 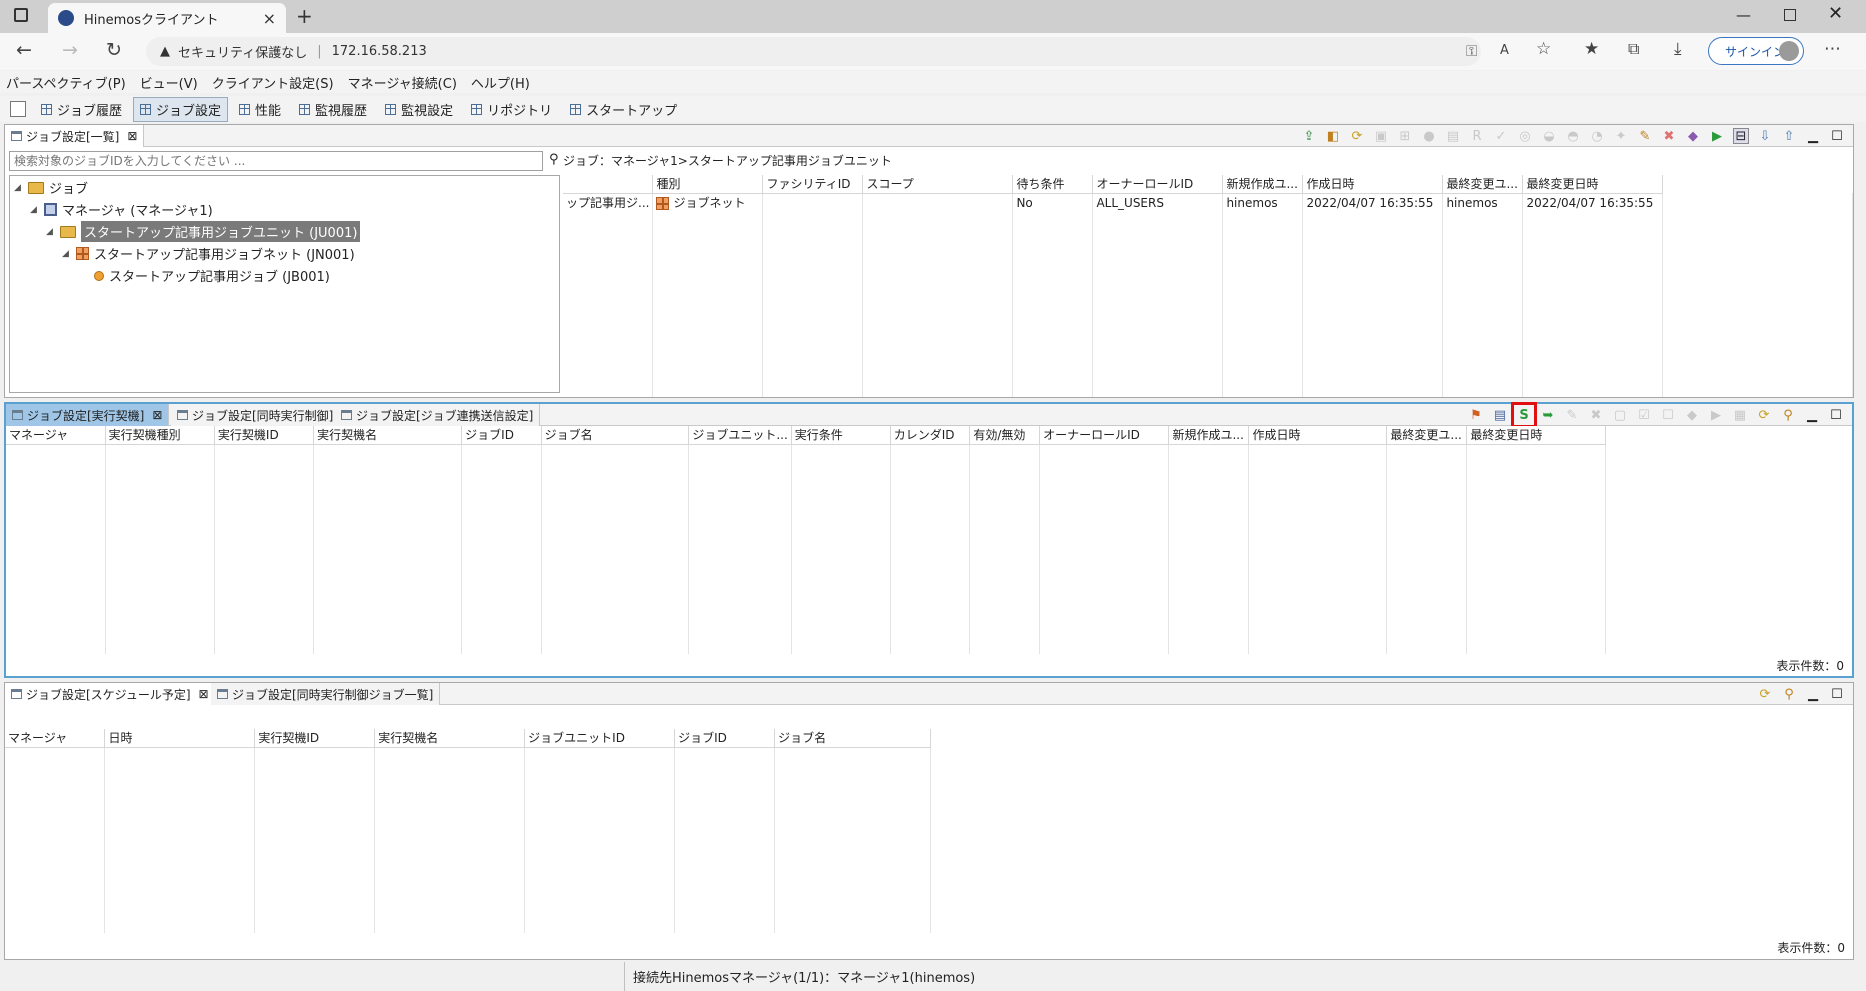 What do you see at coordinates (388, 435) in the screenshot?
I see `kick-column-header: 実行契機名` at bounding box center [388, 435].